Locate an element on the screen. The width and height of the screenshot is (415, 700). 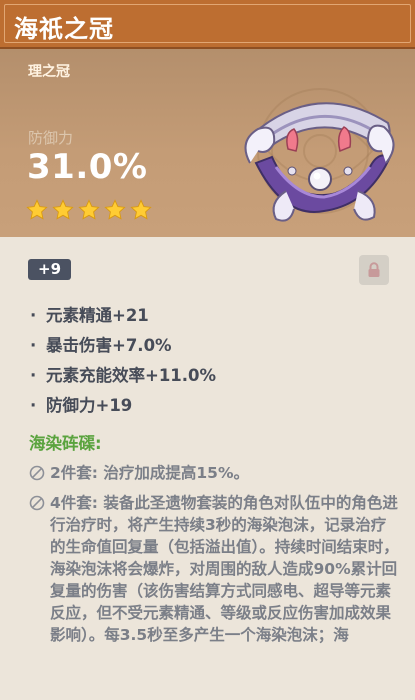
artifact-slot-type: 理之冠 is located at coordinates (49, 72).